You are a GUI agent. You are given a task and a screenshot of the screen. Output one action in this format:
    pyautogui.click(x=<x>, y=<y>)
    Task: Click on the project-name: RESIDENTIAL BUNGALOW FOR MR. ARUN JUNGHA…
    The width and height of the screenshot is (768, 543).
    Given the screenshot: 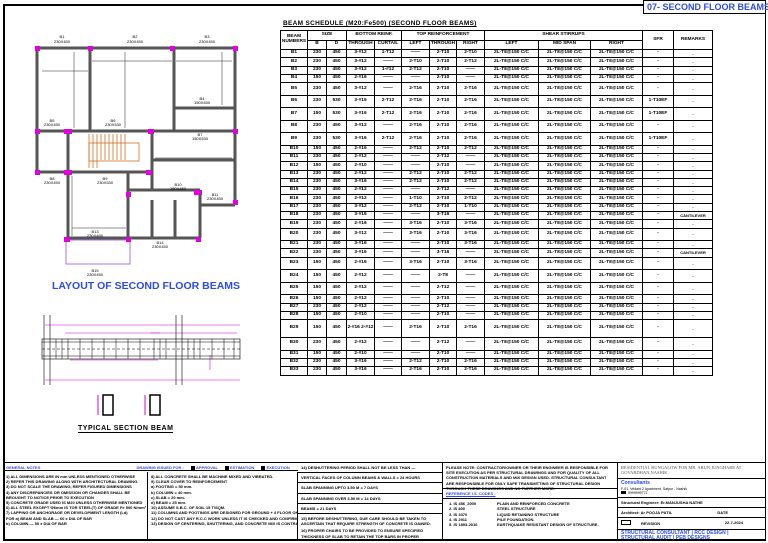 What is the action you would take?
    pyautogui.click(x=692, y=471)
    